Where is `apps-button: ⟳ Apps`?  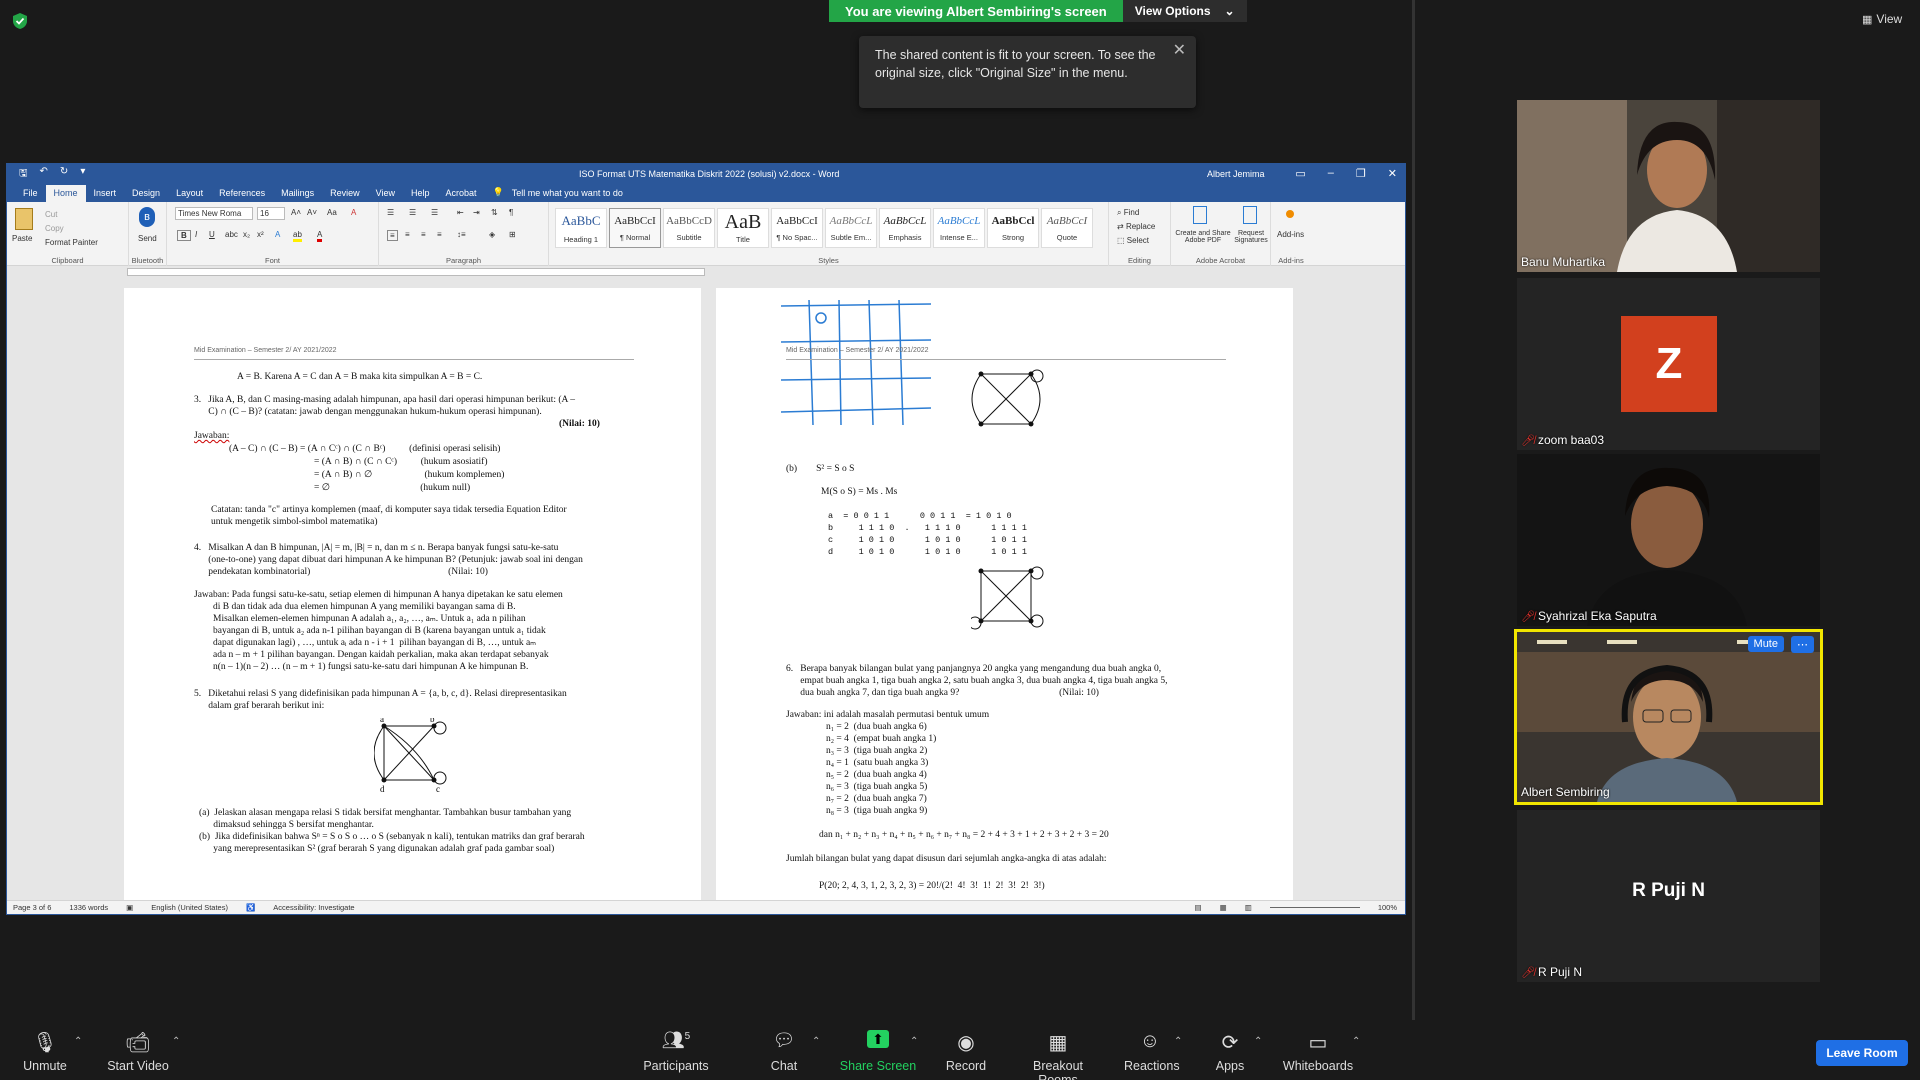 apps-button: ⟳ Apps is located at coordinates (1230, 1051).